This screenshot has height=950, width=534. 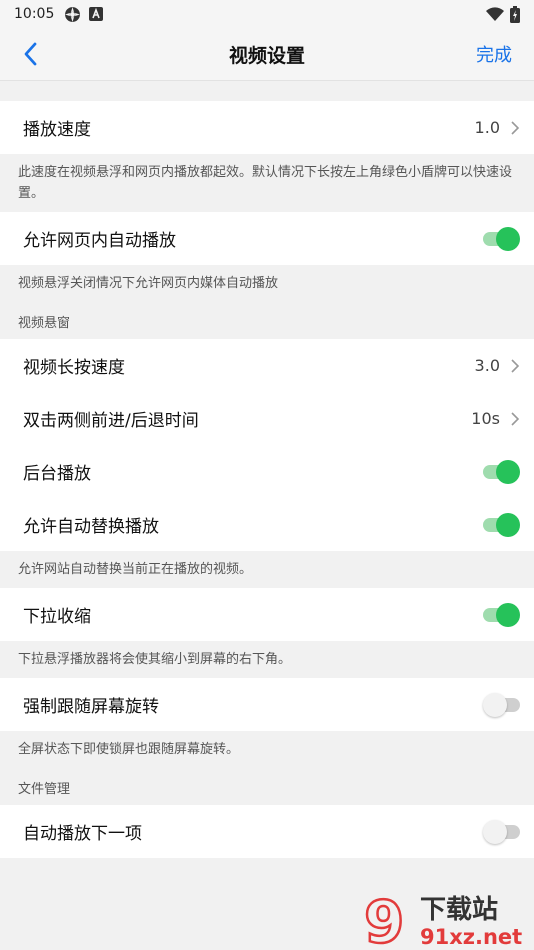 What do you see at coordinates (267, 365) in the screenshot?
I see `row-long-press-speed: 视频长按速度 3.0` at bounding box center [267, 365].